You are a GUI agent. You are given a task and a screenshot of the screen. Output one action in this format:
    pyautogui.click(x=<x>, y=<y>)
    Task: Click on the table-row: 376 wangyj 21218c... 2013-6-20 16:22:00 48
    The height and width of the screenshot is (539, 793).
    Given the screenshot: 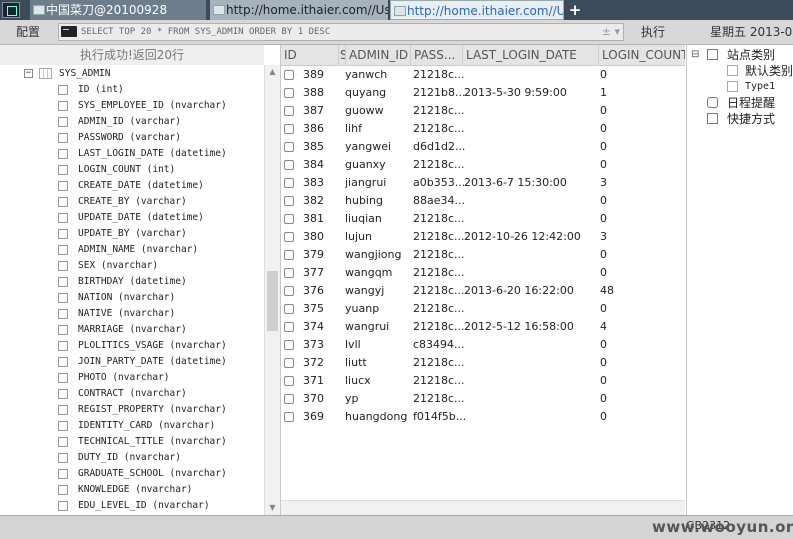 What is the action you would take?
    pyautogui.click(x=483, y=291)
    